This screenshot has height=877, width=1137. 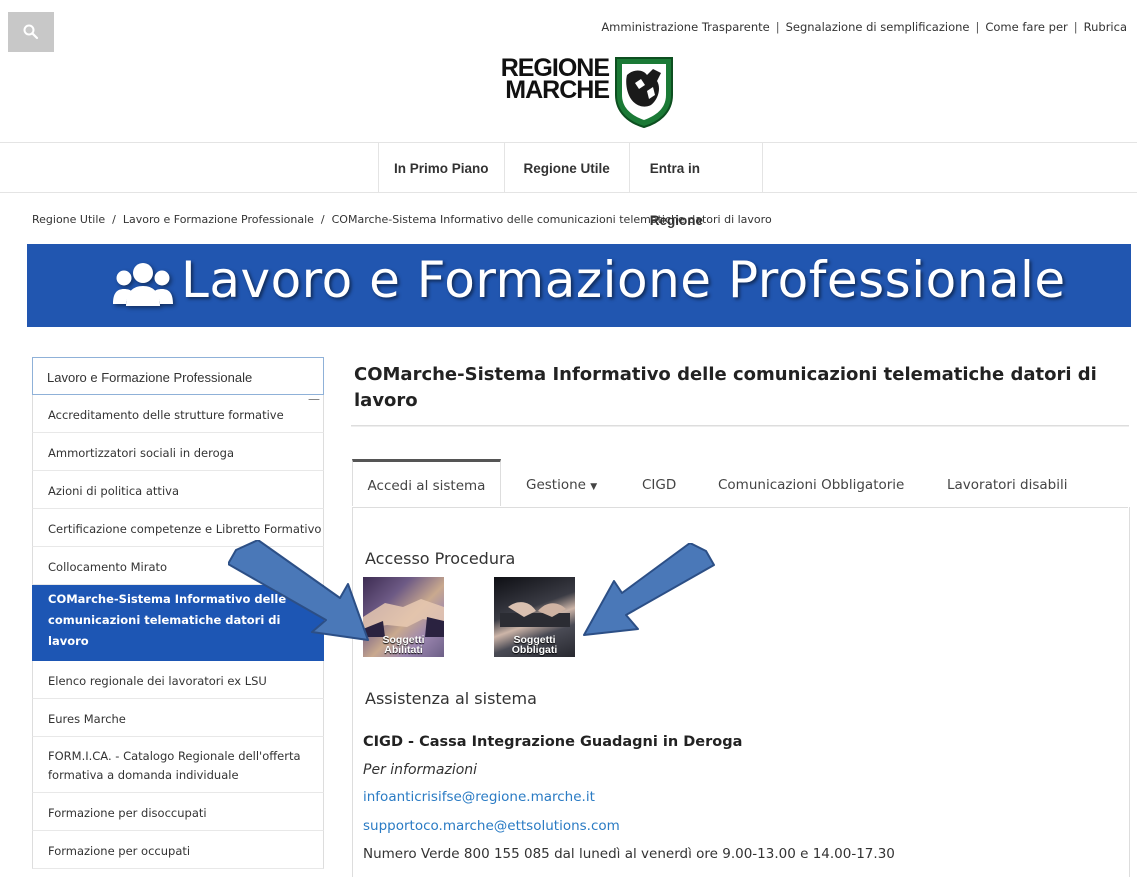 I want to click on breadcrumb-item: Lavoro e Formazione Professionale, so click(x=218, y=219).